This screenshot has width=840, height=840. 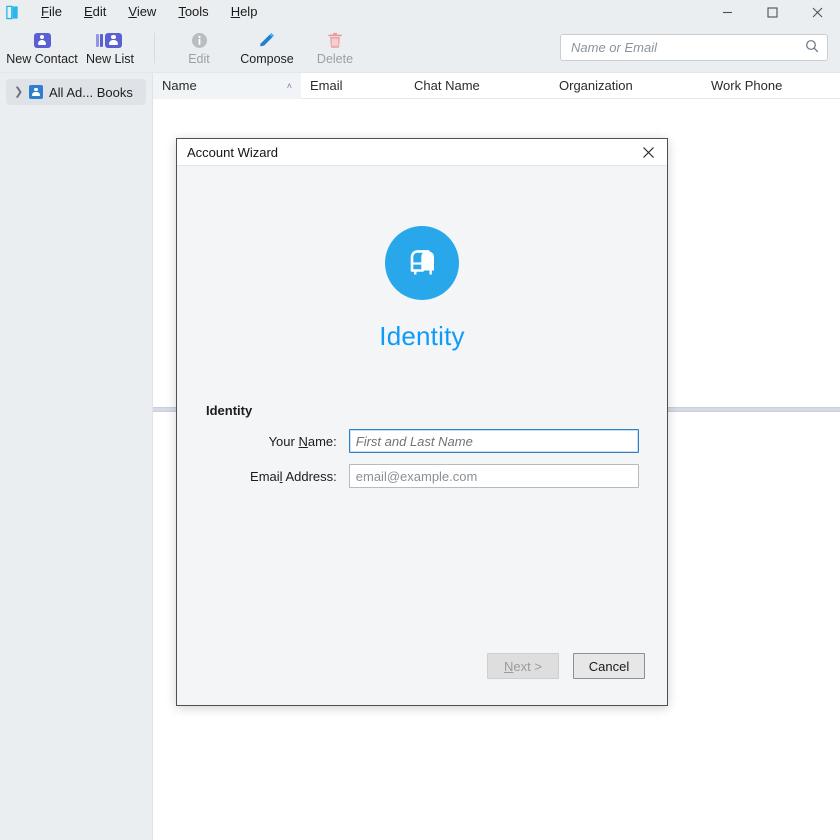 I want to click on info-icon, so click(x=199, y=40).